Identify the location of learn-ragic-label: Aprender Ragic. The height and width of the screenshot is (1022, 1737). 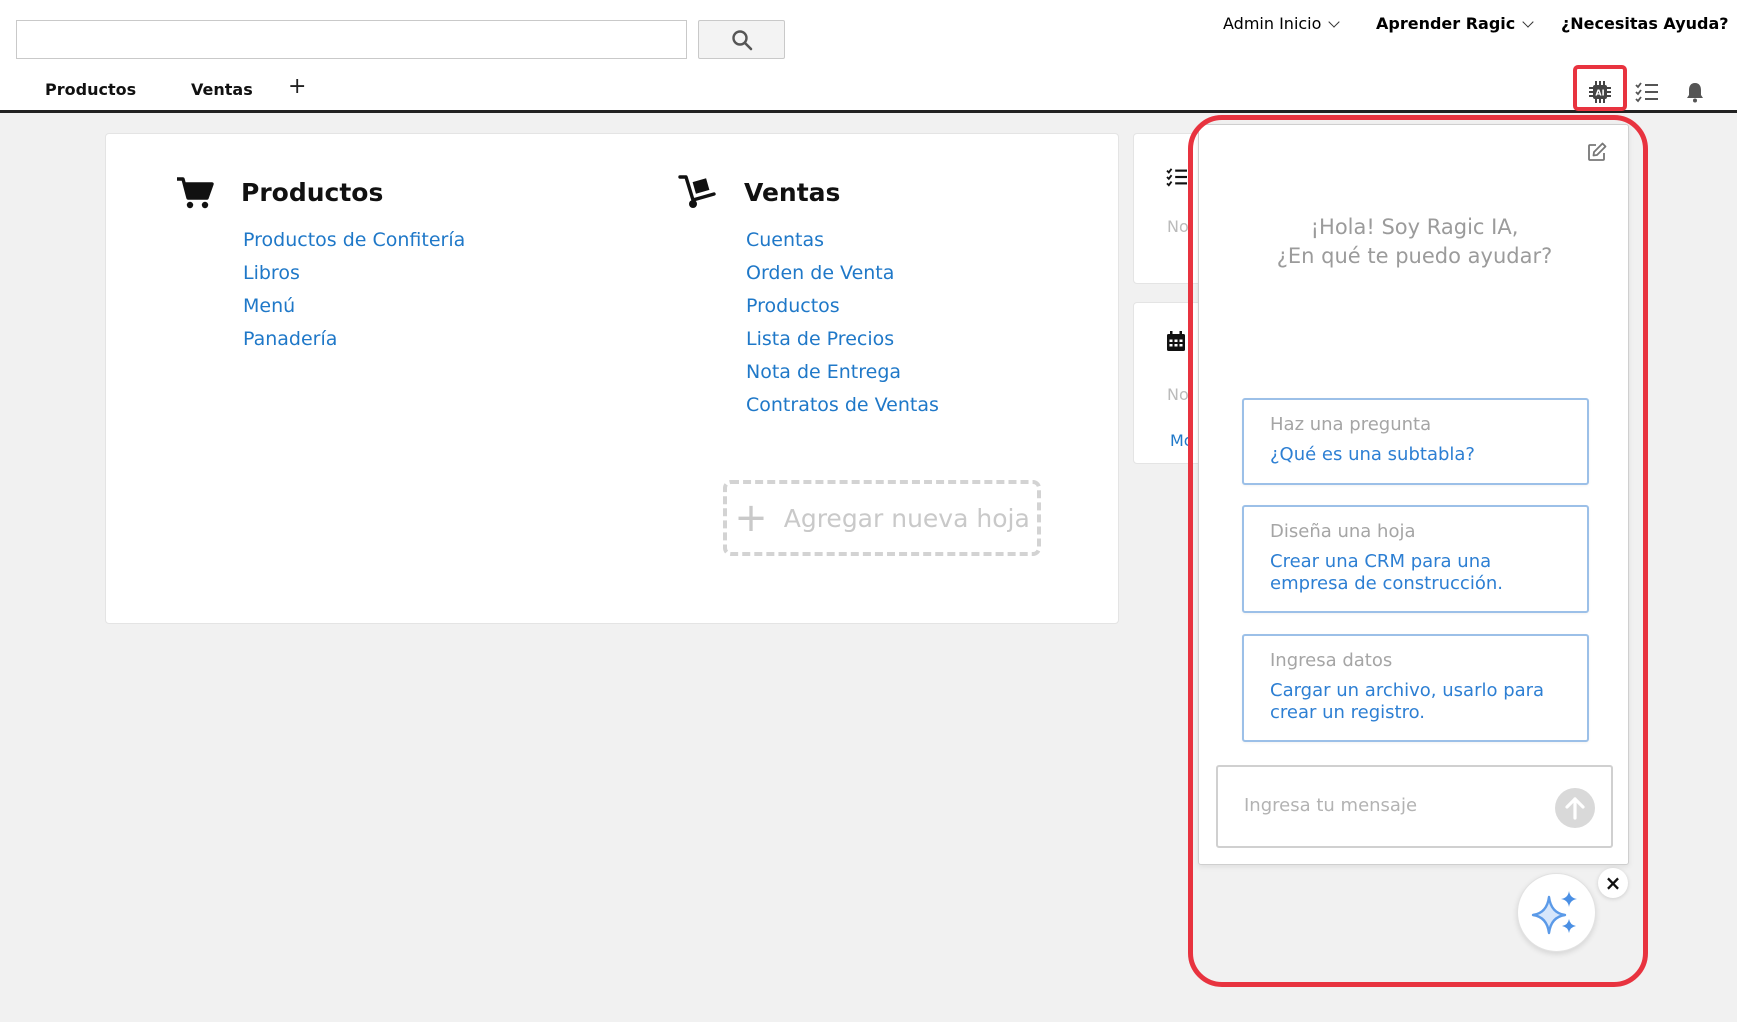
(1446, 23).